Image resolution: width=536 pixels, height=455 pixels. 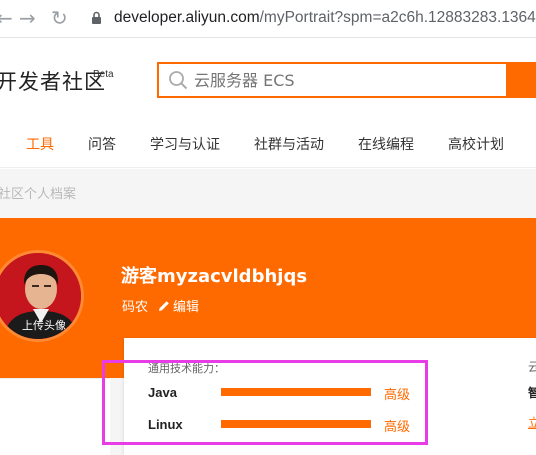 I want to click on edit-profile-link: 编辑, so click(x=178, y=305).